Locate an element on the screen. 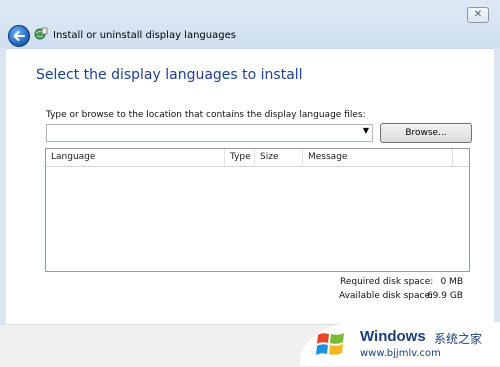 The image size is (500, 367). back-button is located at coordinates (19, 36).